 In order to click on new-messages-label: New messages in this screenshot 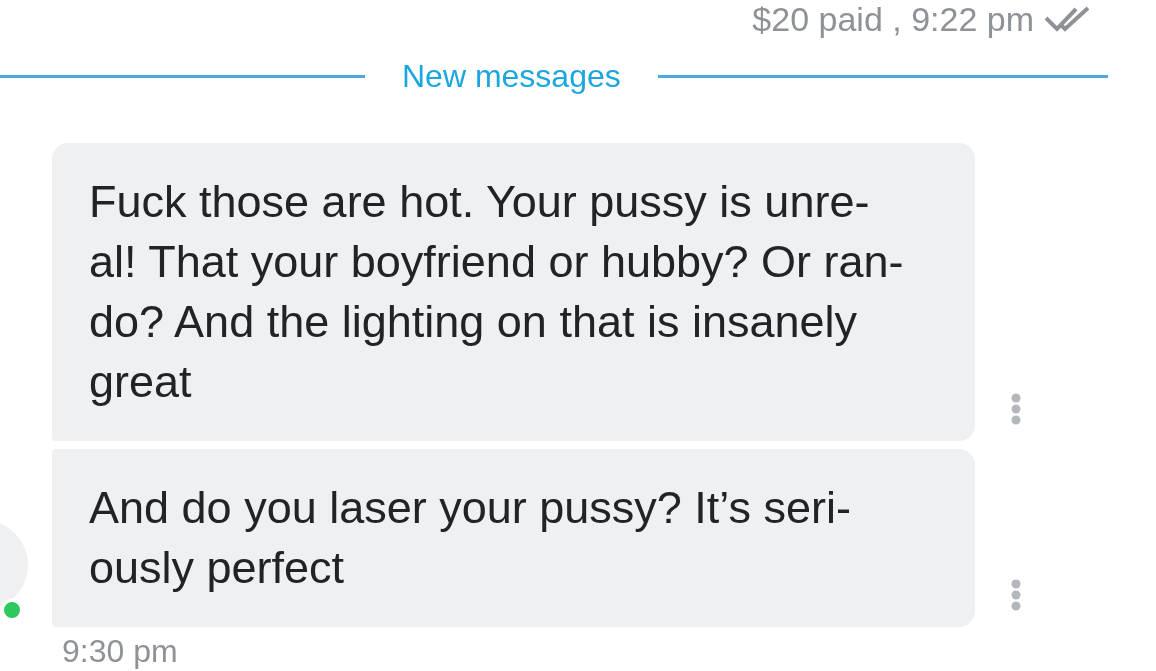, I will do `click(511, 76)`.